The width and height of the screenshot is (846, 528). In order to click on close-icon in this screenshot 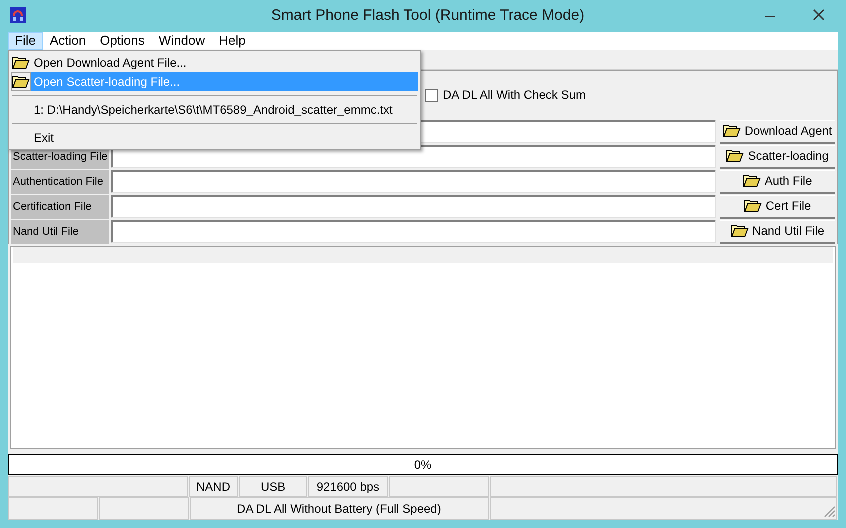, I will do `click(819, 15)`.